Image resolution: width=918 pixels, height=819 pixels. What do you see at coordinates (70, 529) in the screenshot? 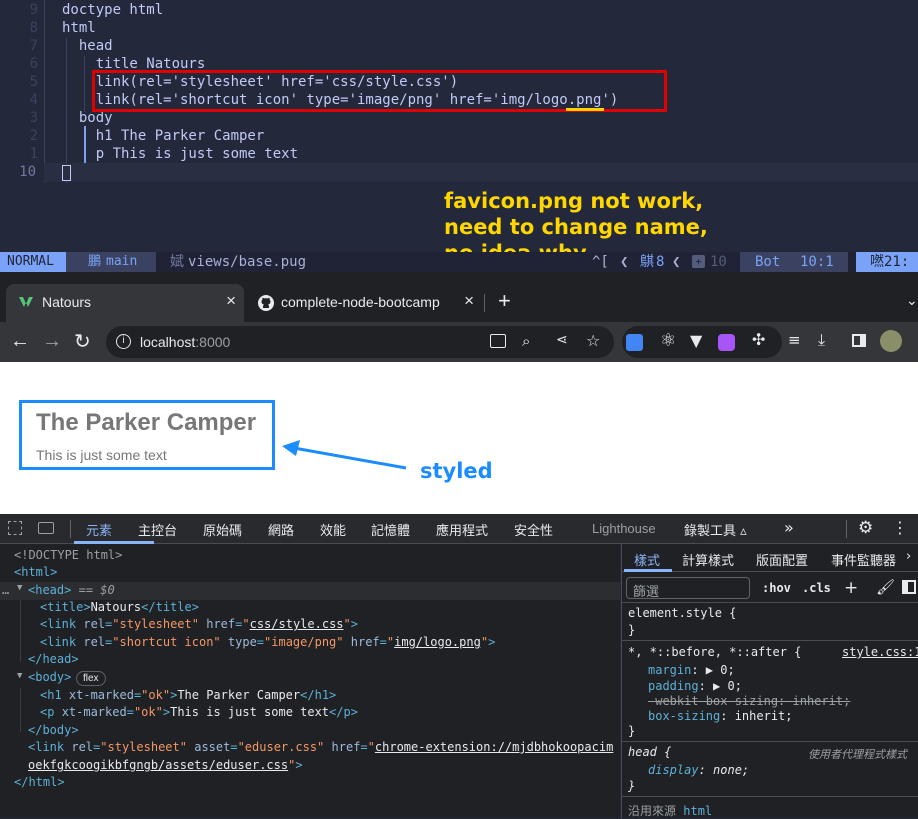
I see `divider` at bounding box center [70, 529].